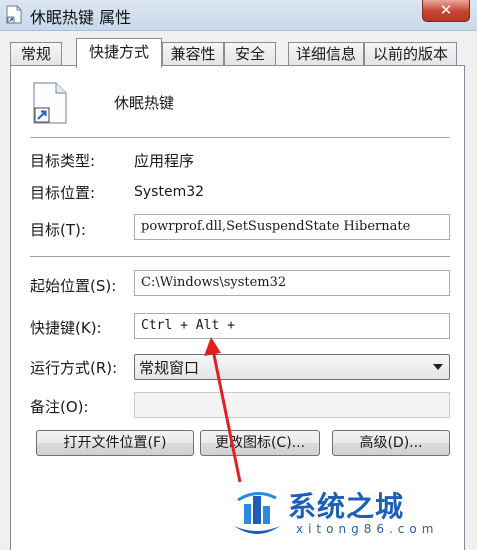  Describe the element at coordinates (50, 103) in the screenshot. I see `shortcut-file-icon` at that location.